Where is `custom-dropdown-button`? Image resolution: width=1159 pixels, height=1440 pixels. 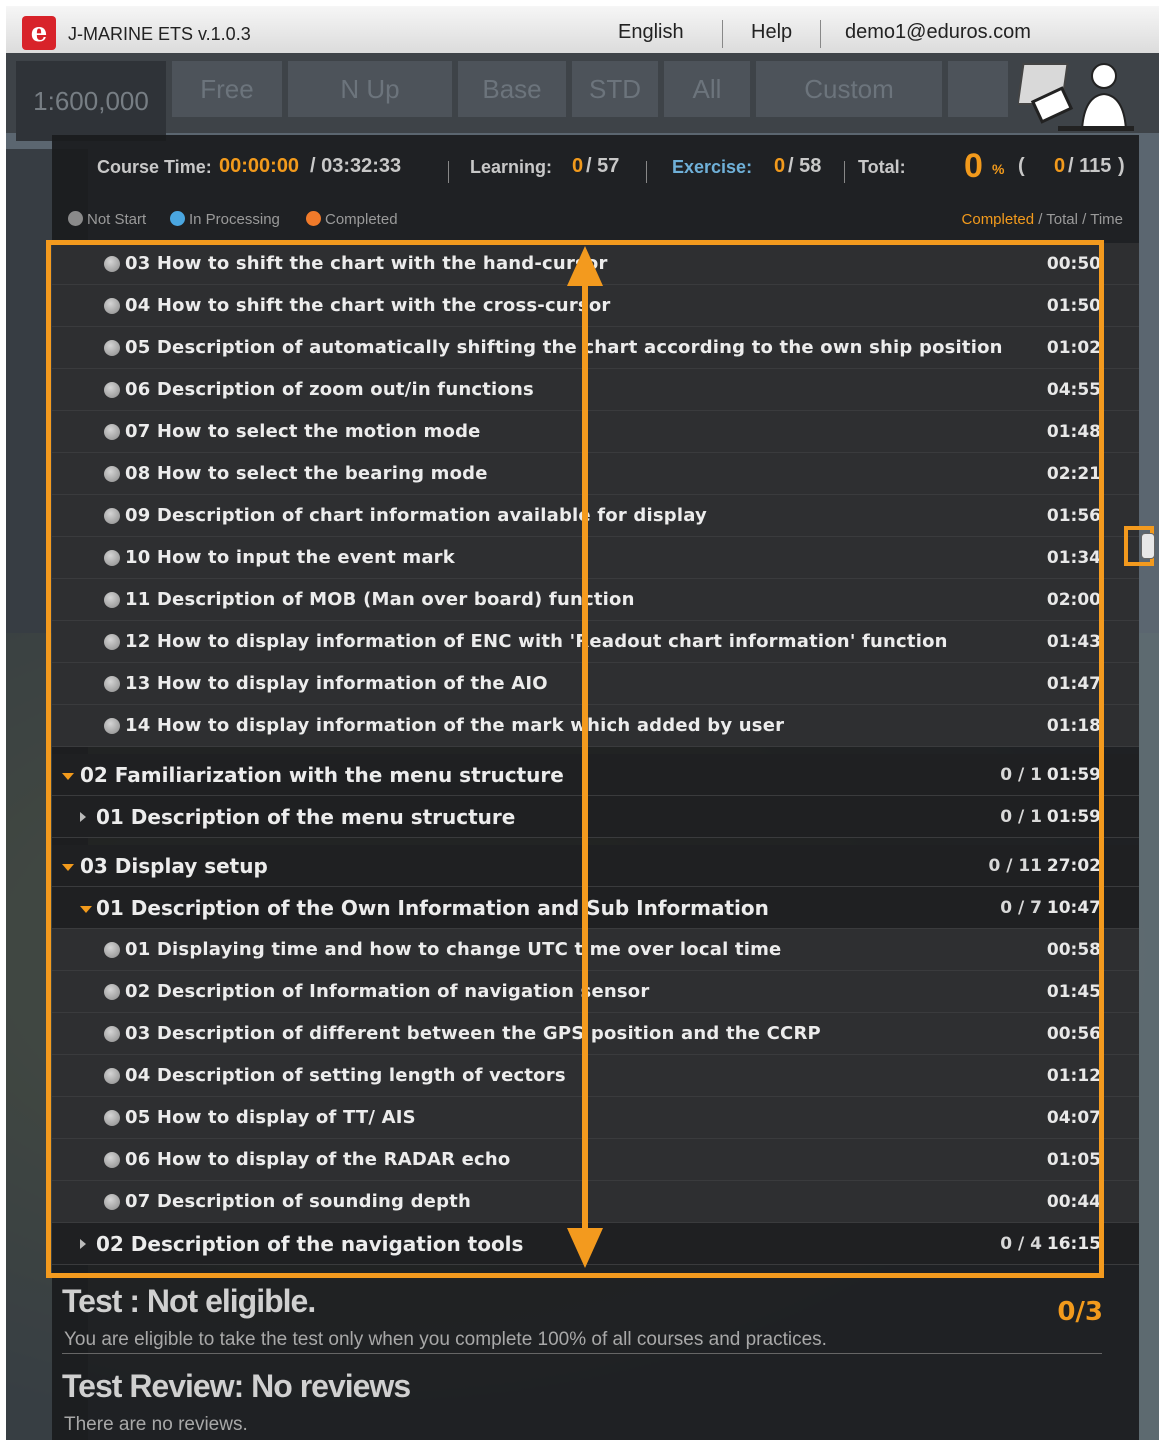 custom-dropdown-button is located at coordinates (978, 89).